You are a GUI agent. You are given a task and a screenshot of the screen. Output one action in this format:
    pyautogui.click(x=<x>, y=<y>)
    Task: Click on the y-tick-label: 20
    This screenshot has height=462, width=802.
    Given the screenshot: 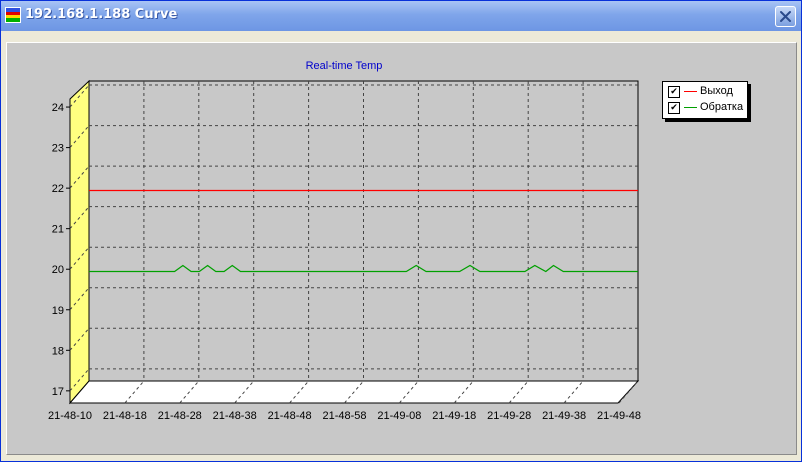 What is the action you would take?
    pyautogui.click(x=58, y=270)
    